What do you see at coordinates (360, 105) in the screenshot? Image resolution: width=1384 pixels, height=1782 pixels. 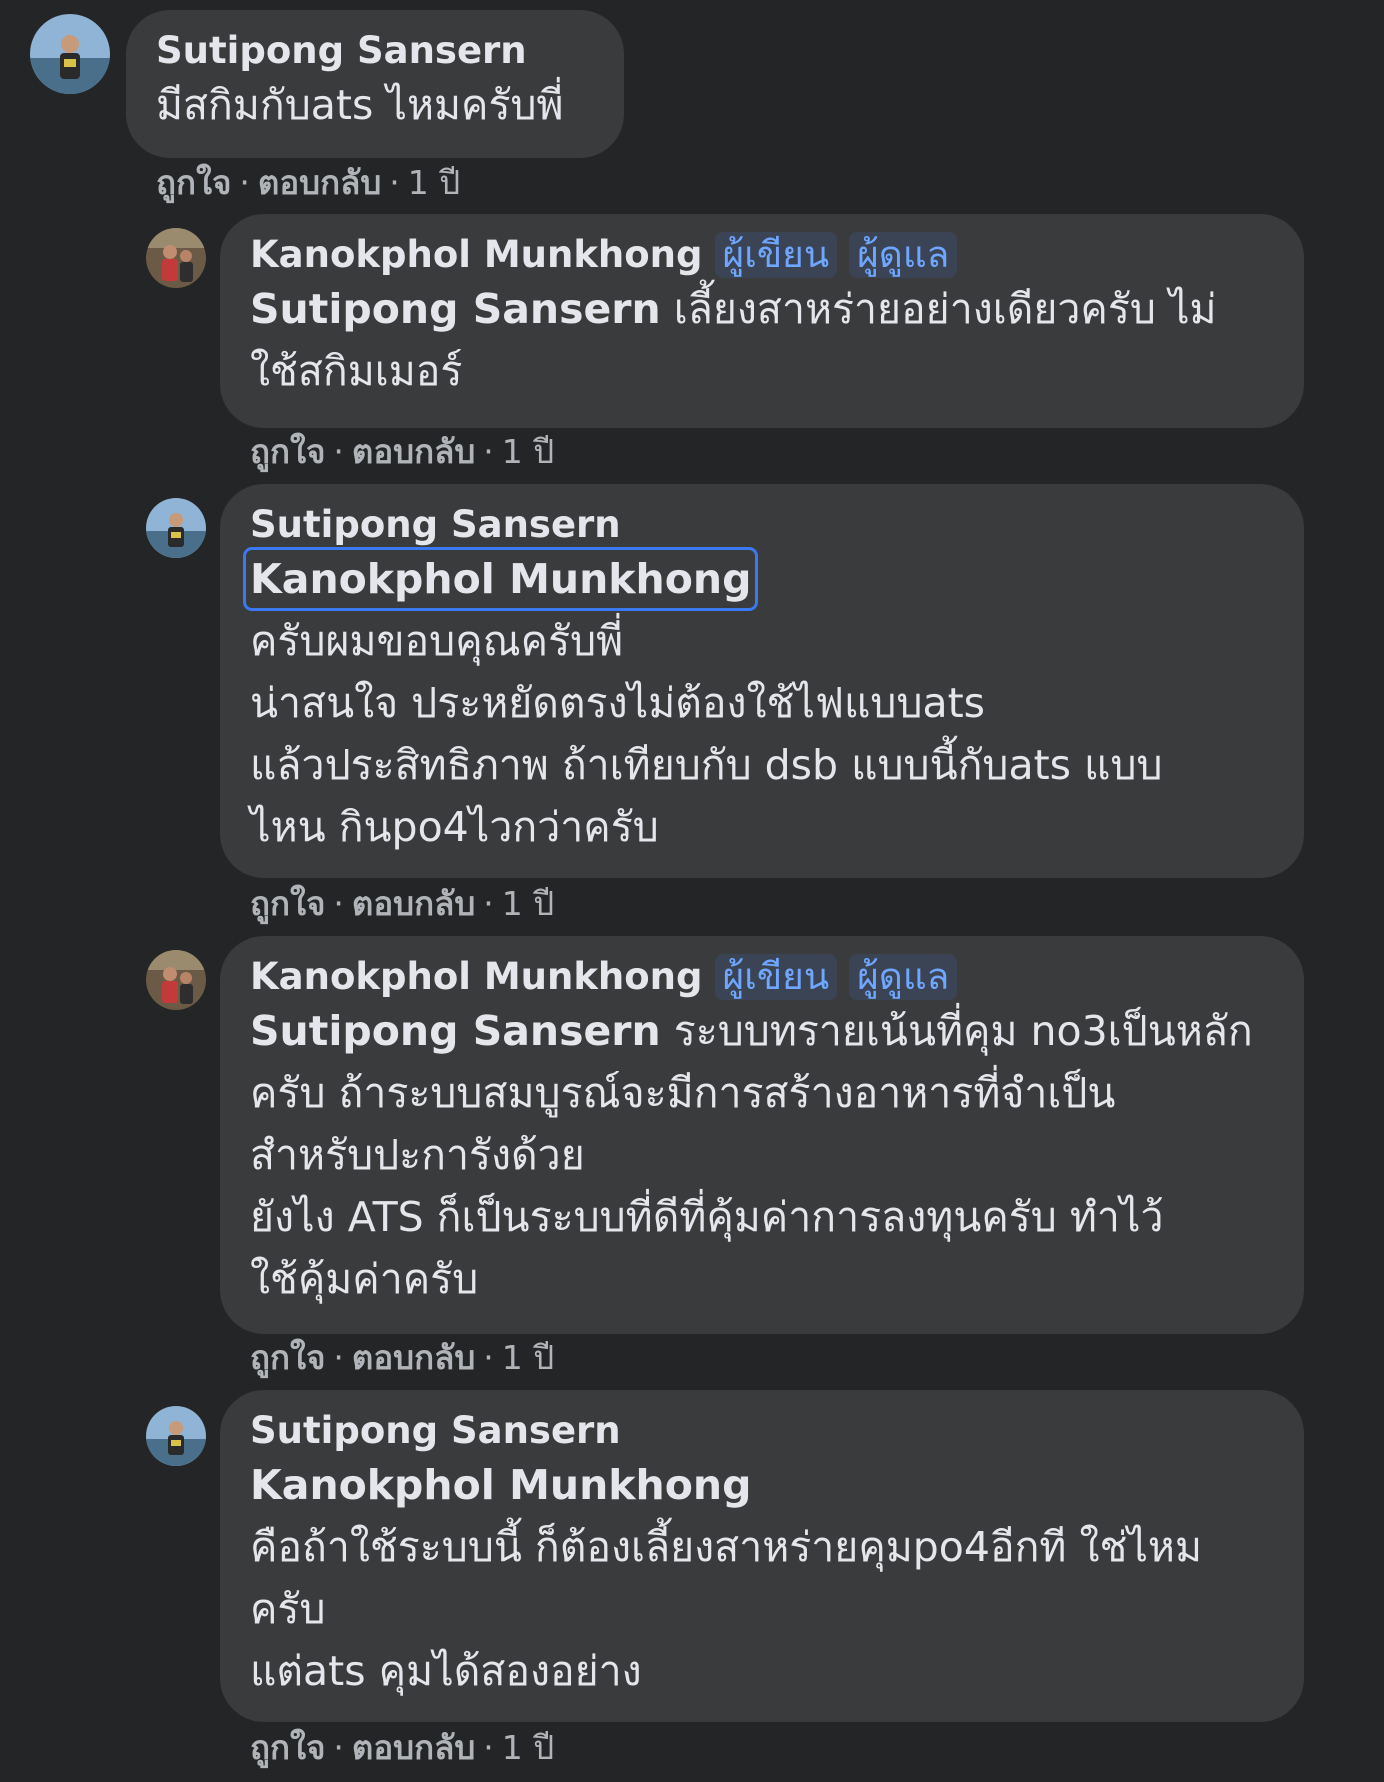 I see `comment-text: มีสกิมกับats ไหมครับพี่` at bounding box center [360, 105].